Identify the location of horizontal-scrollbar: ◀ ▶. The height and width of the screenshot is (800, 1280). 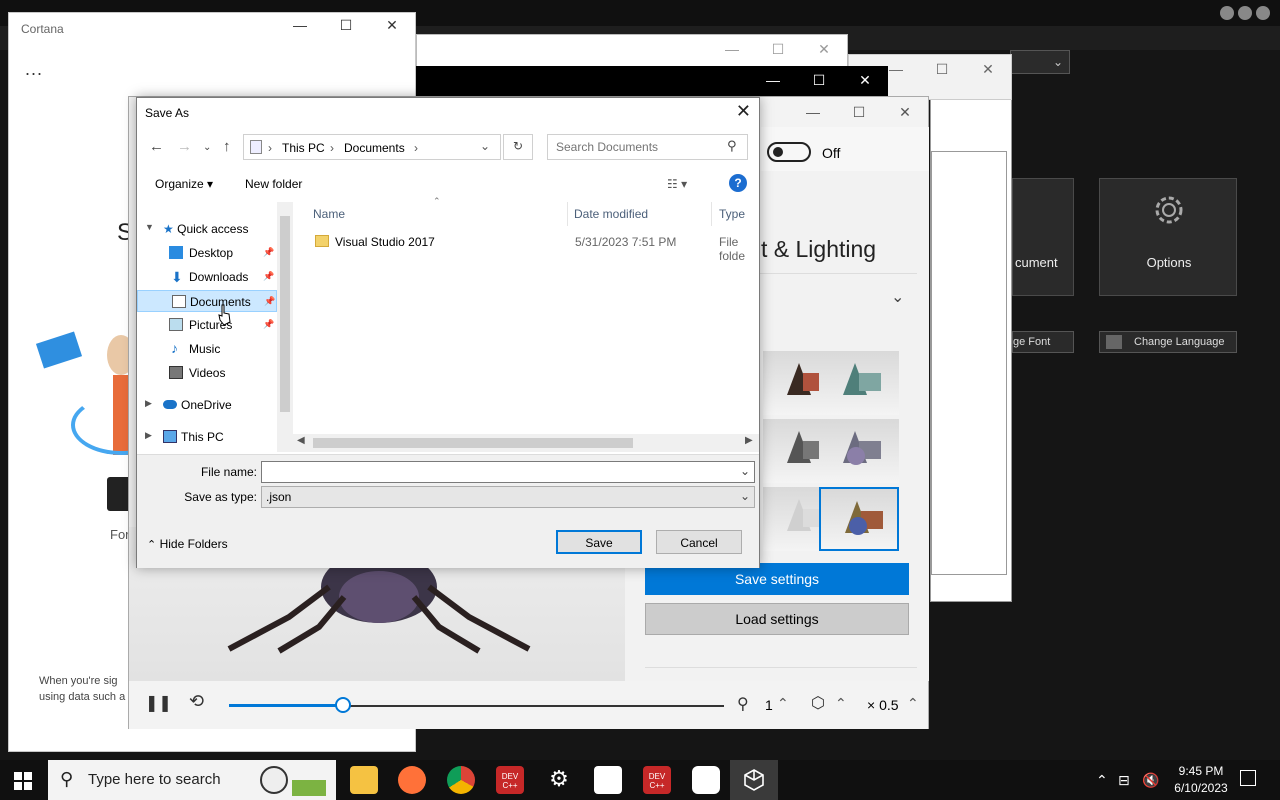
(526, 443).